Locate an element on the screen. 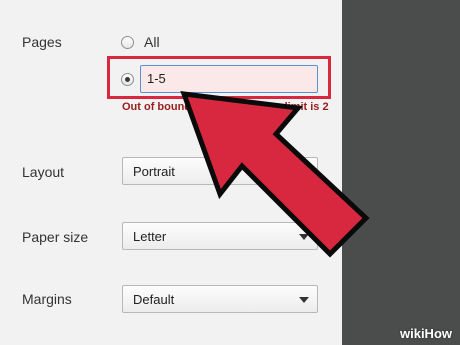  pages-range-input: 1-5 is located at coordinates (229, 79).